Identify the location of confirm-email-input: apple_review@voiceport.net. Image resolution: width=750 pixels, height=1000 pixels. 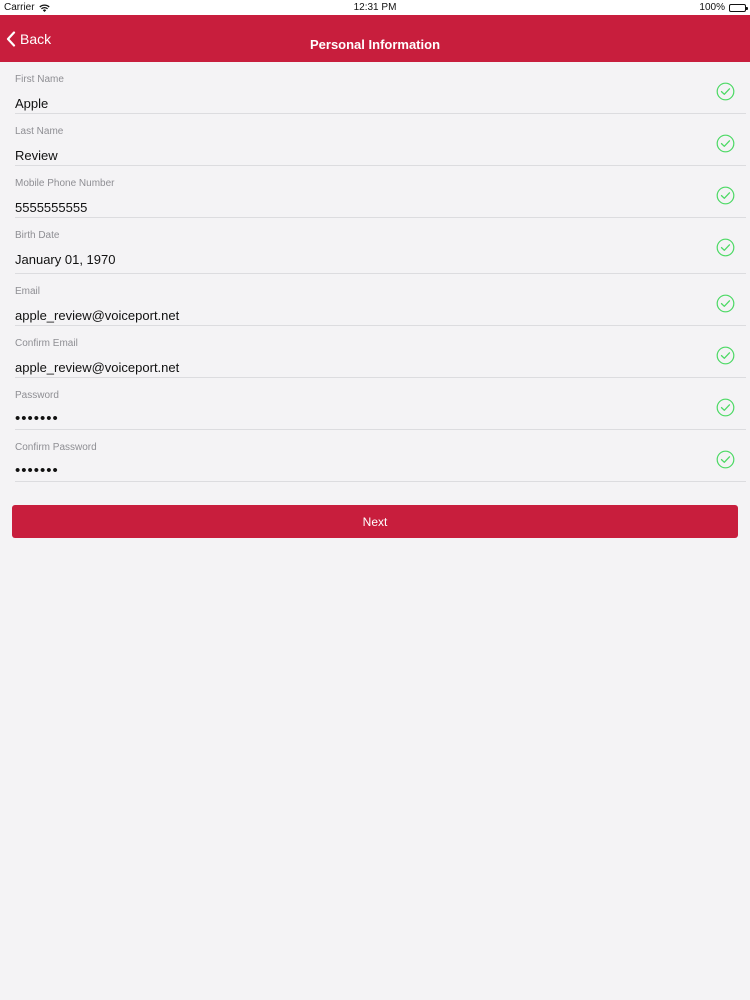
(97, 367).